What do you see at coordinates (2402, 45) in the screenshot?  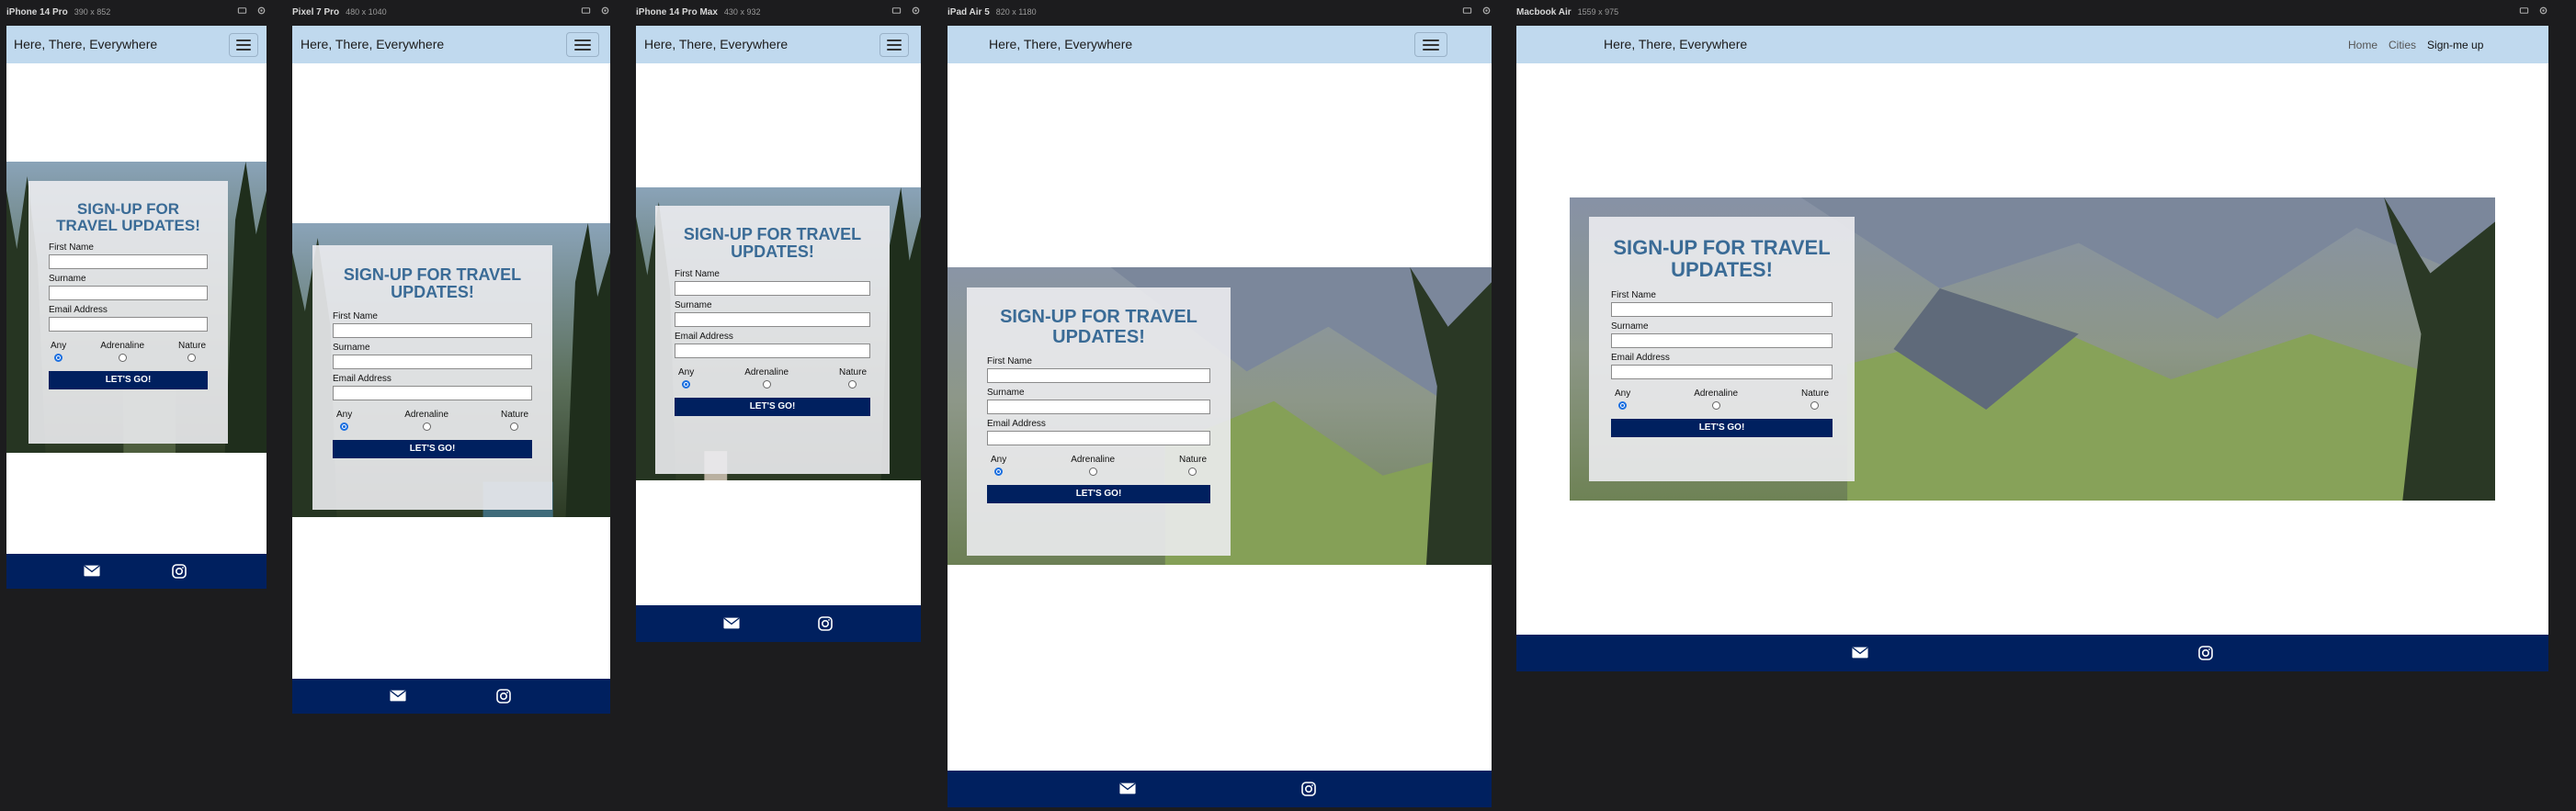 I see `nav-link-cities: Cities` at bounding box center [2402, 45].